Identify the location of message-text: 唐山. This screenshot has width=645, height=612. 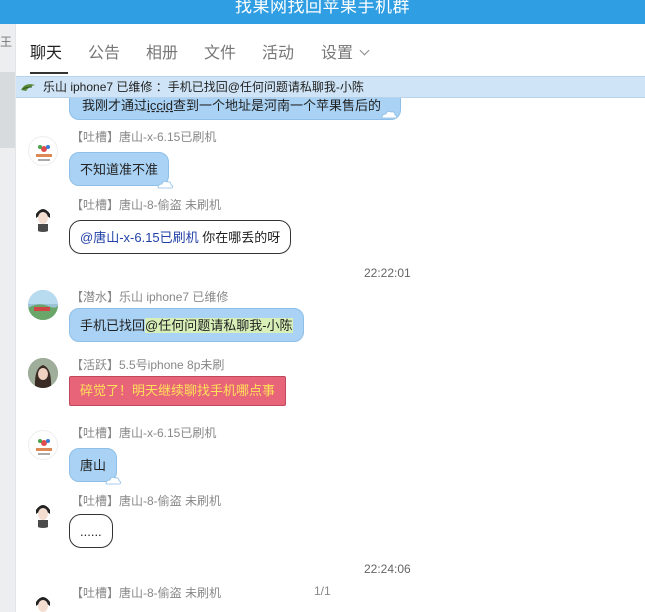
(93, 465).